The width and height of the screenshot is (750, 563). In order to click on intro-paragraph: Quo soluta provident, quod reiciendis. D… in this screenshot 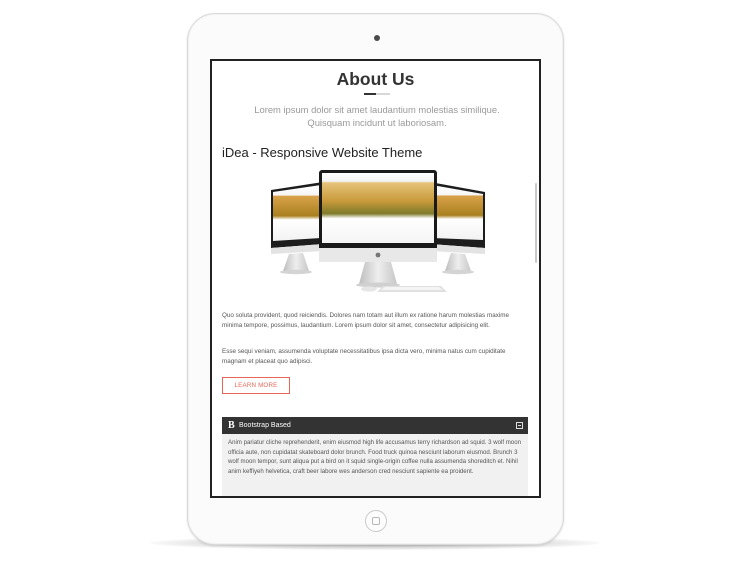, I will do `click(365, 320)`.